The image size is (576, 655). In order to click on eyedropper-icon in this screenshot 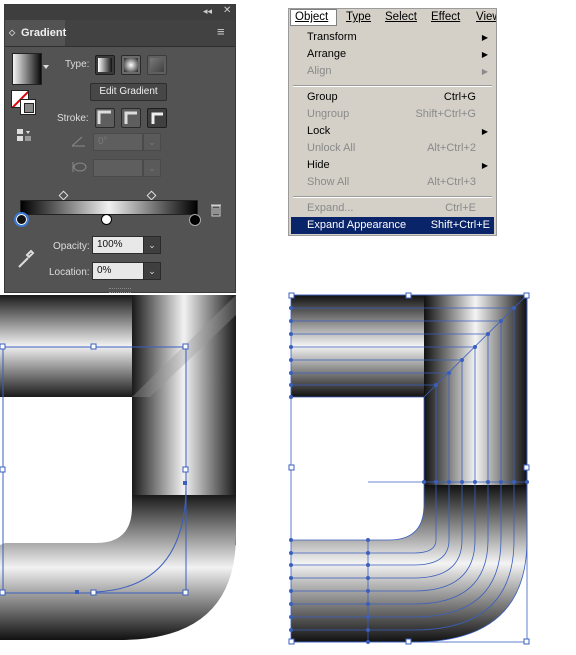, I will do `click(26, 260)`.